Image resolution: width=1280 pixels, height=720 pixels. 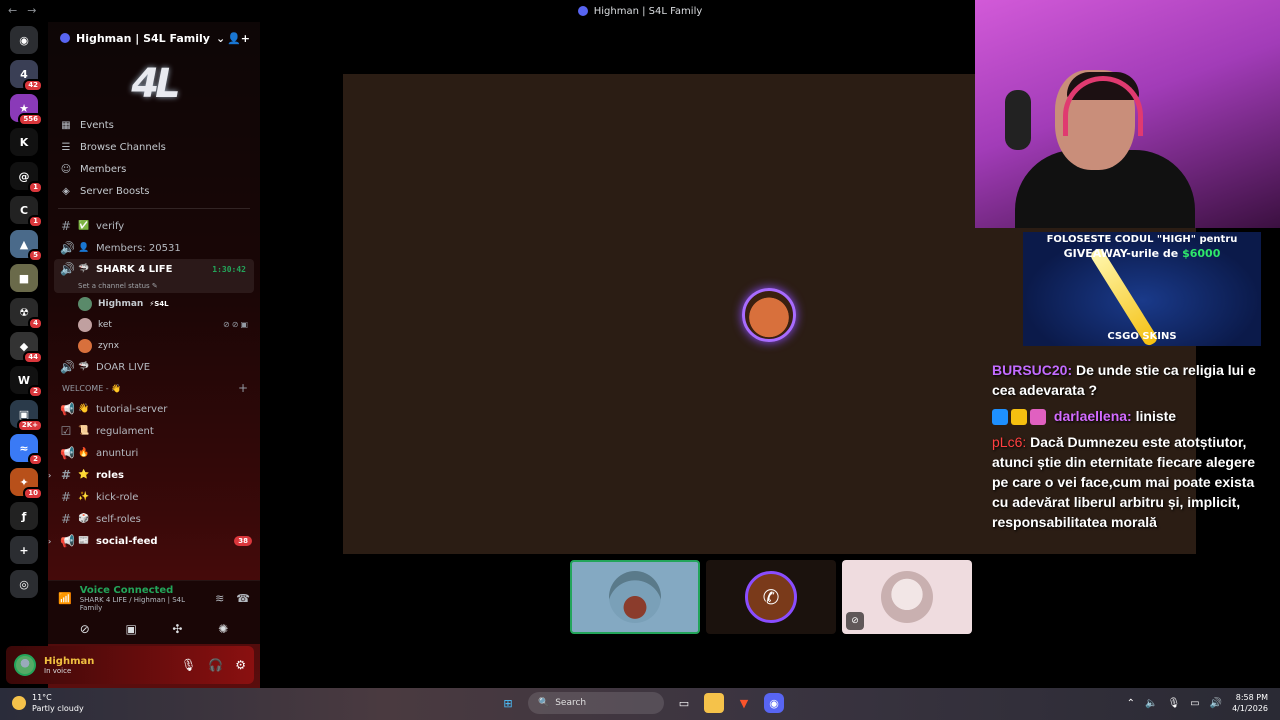 I want to click on menu-server-boosts: ◈ Server Boosts, so click(x=154, y=191).